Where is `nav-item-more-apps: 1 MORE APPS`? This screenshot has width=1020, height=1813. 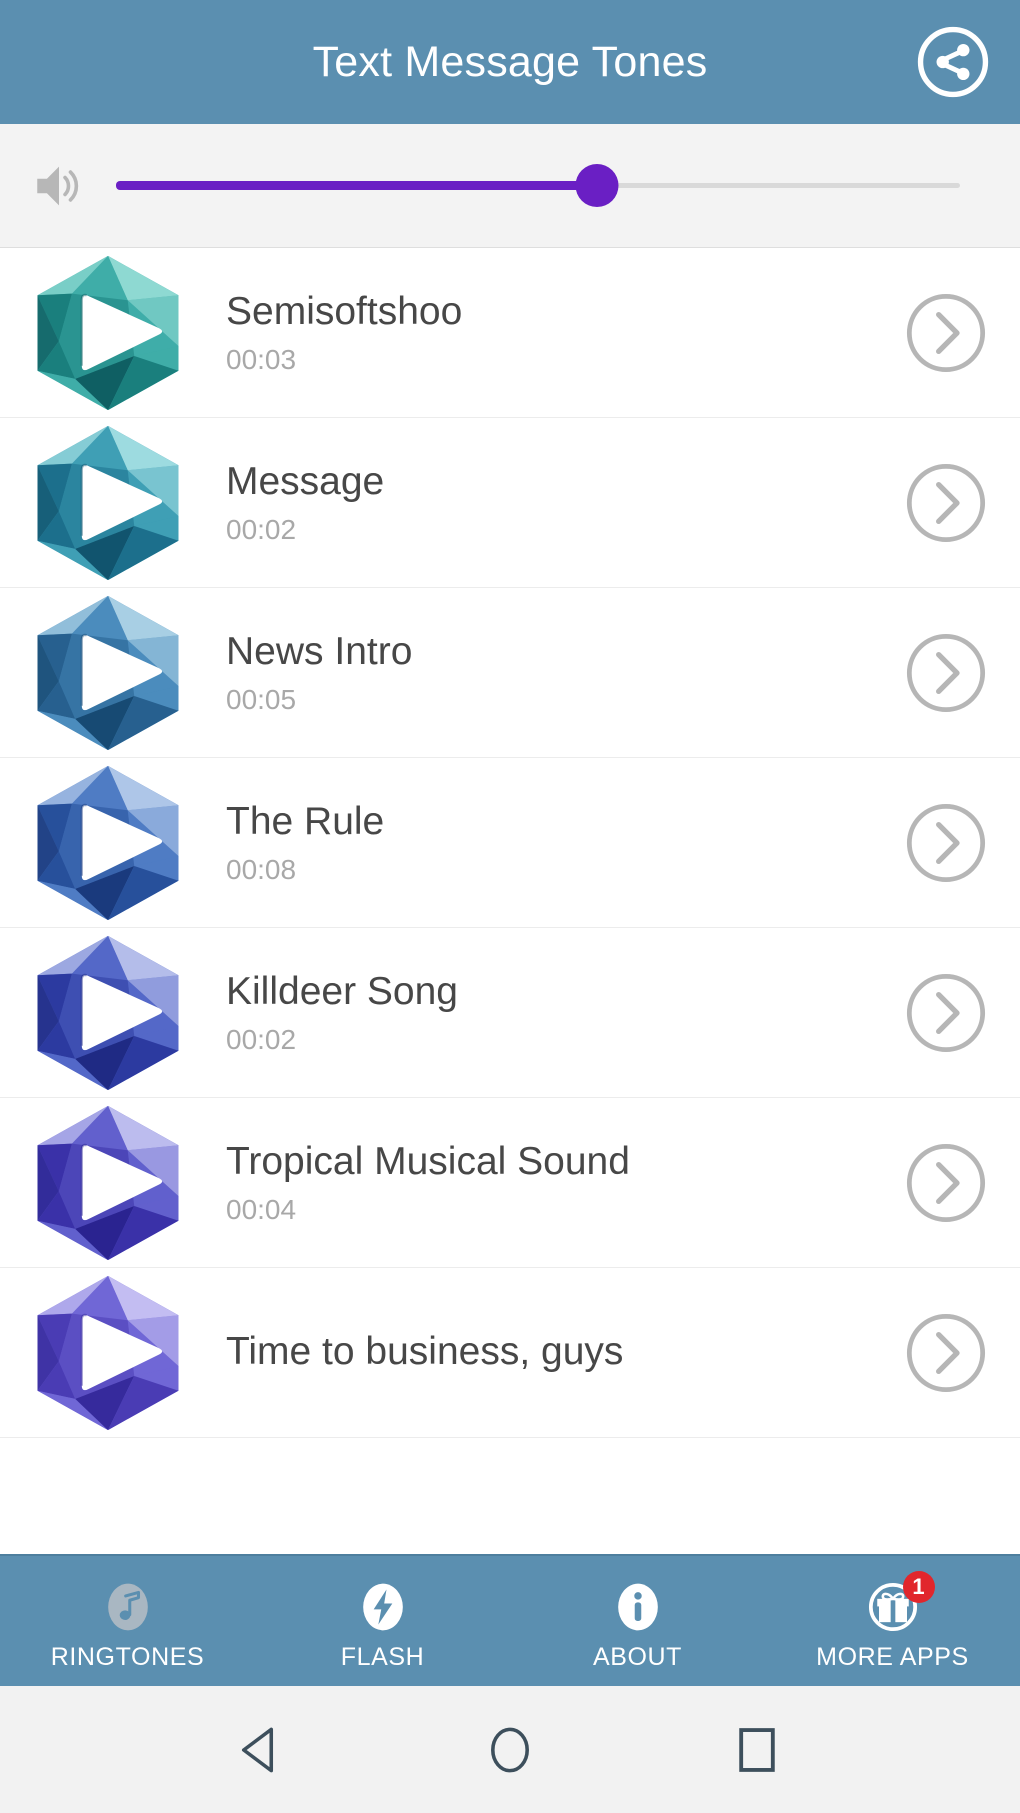 nav-item-more-apps: 1 MORE APPS is located at coordinates (892, 1621).